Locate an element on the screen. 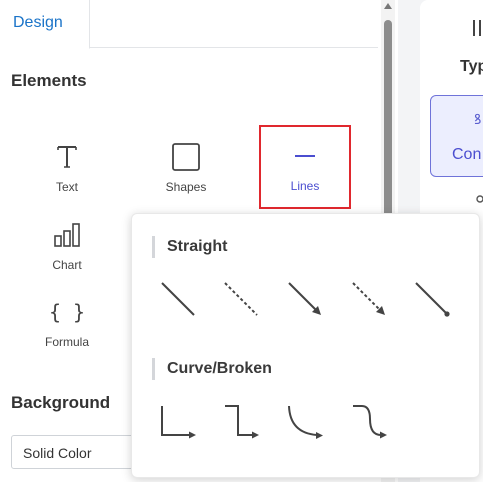 This screenshot has width=483, height=482. elbow-arrow-icon is located at coordinates (178, 422).